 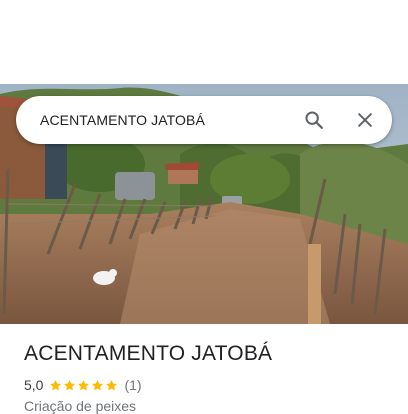 I want to click on search-input, so click(x=165, y=120).